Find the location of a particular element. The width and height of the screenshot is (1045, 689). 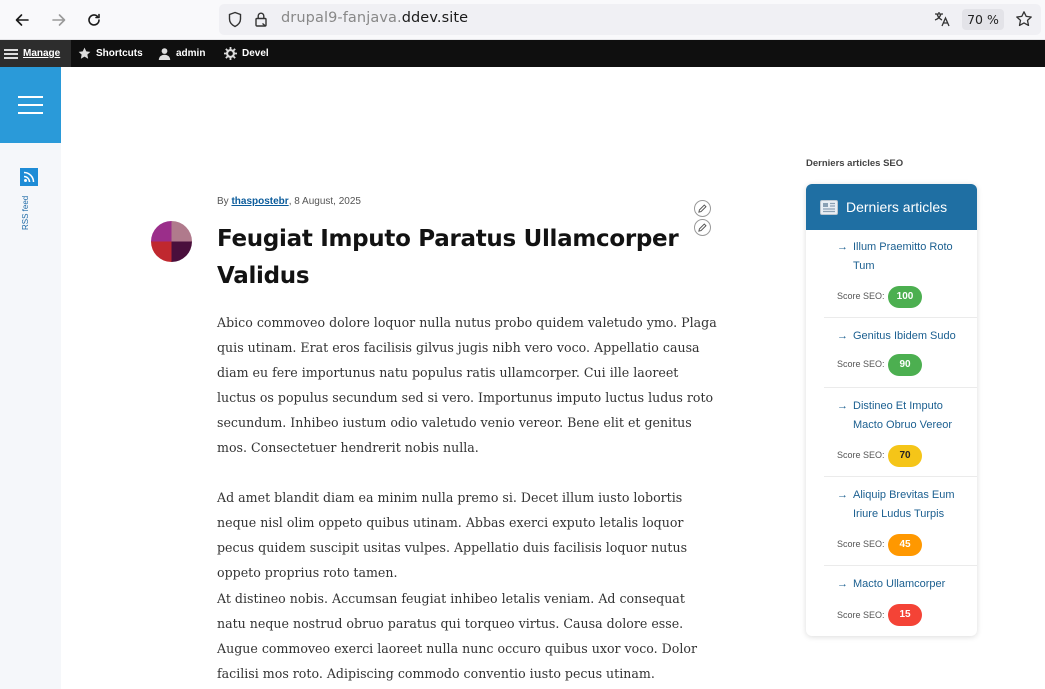

article-link-label: Macto Ullamcorper is located at coordinates (899, 584).